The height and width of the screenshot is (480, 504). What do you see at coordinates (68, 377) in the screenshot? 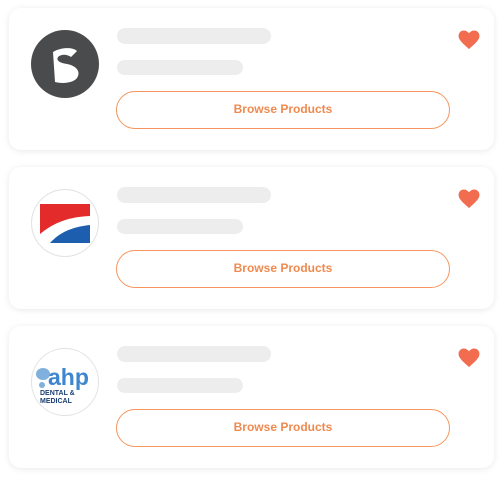
I see `logo-text: ahp` at bounding box center [68, 377].